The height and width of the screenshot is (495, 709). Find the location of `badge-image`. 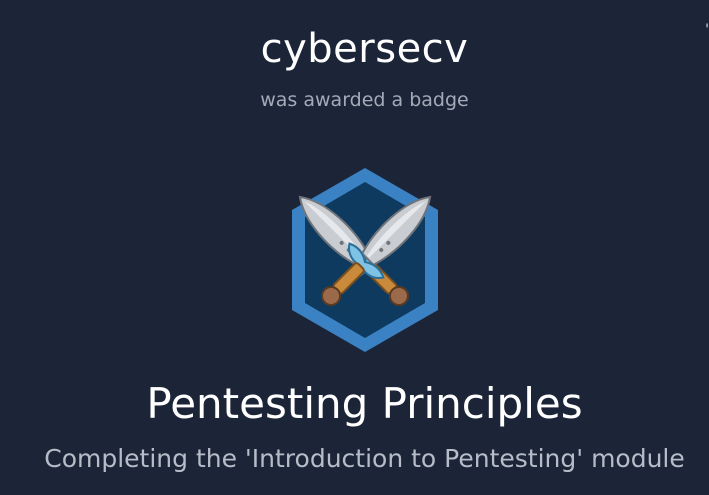

badge-image is located at coordinates (365, 260).